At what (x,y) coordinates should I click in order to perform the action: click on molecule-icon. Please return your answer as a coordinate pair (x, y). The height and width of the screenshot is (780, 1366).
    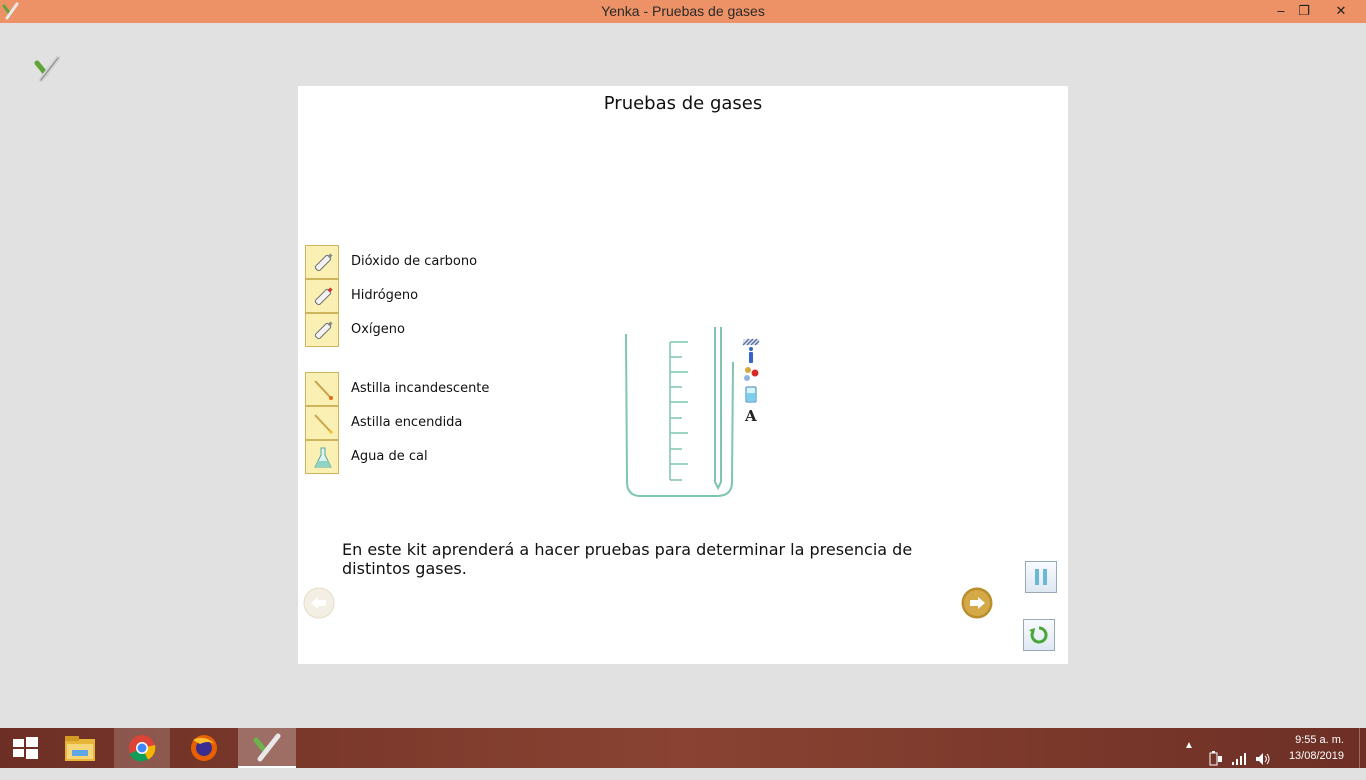
    Looking at the image, I should click on (751, 374).